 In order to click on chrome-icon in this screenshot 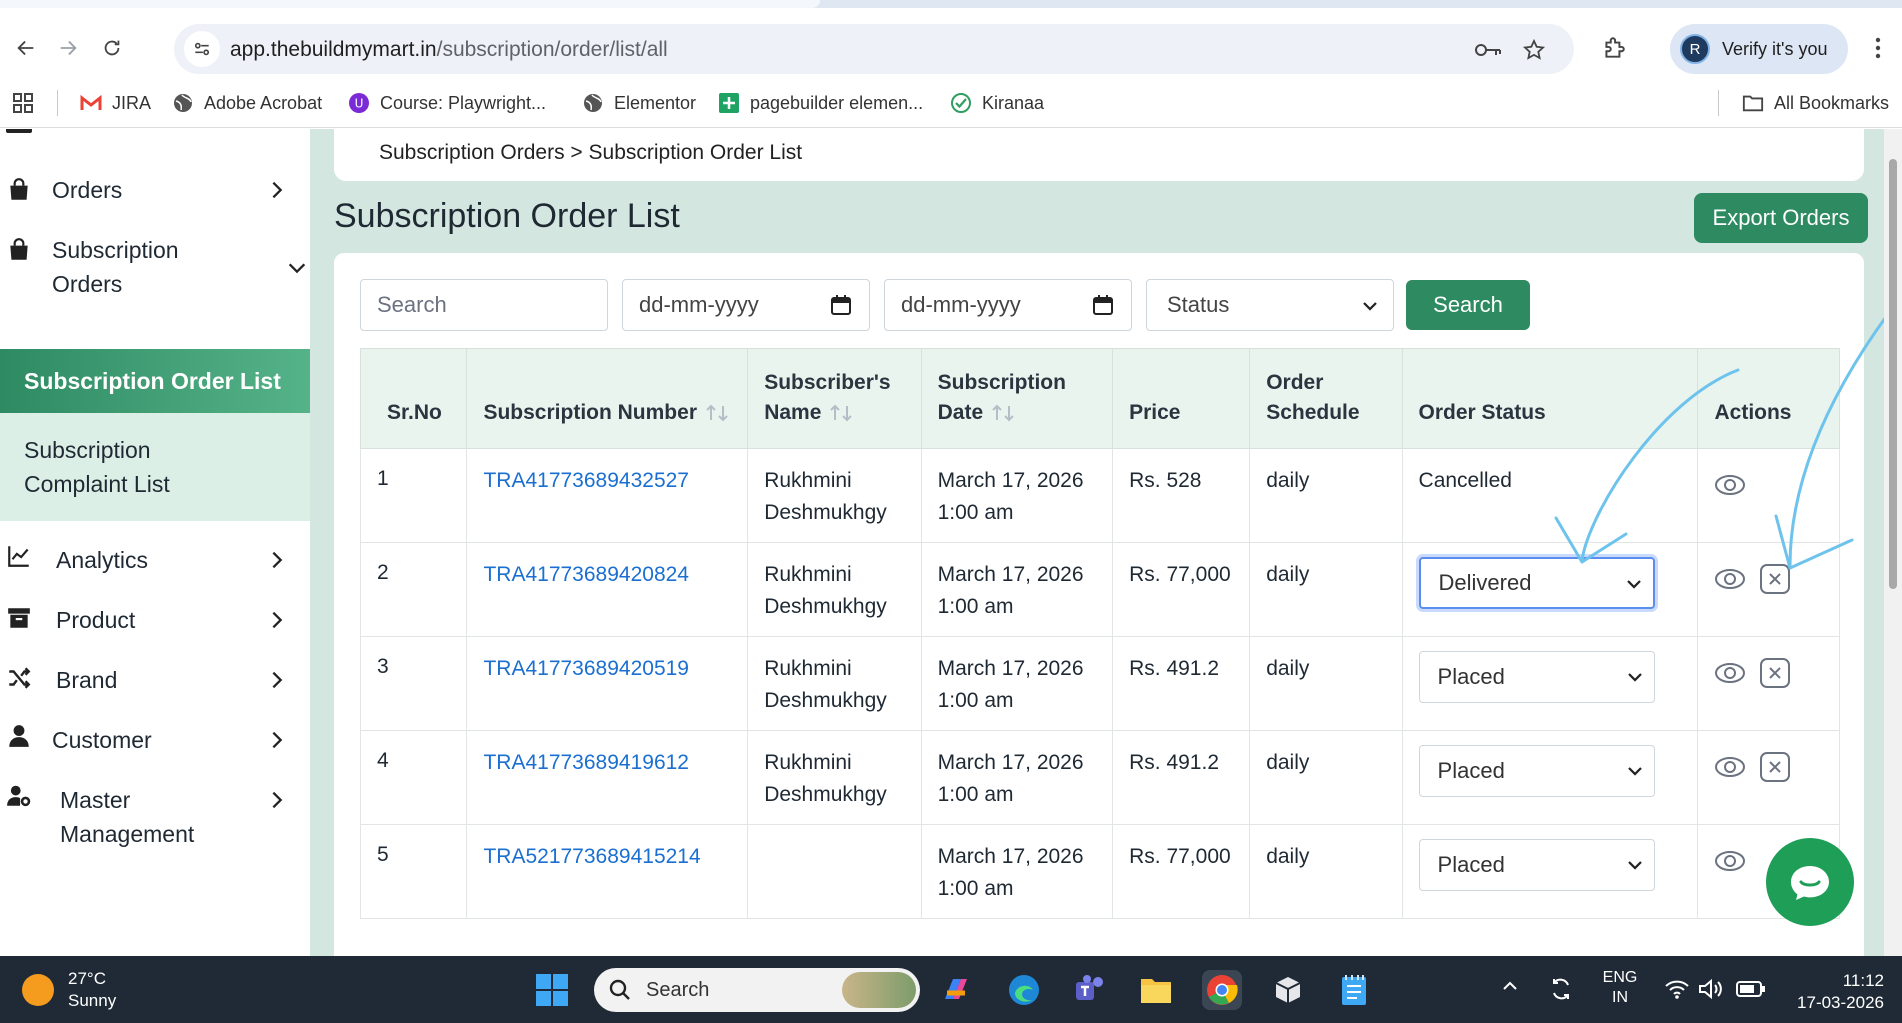, I will do `click(1222, 990)`.